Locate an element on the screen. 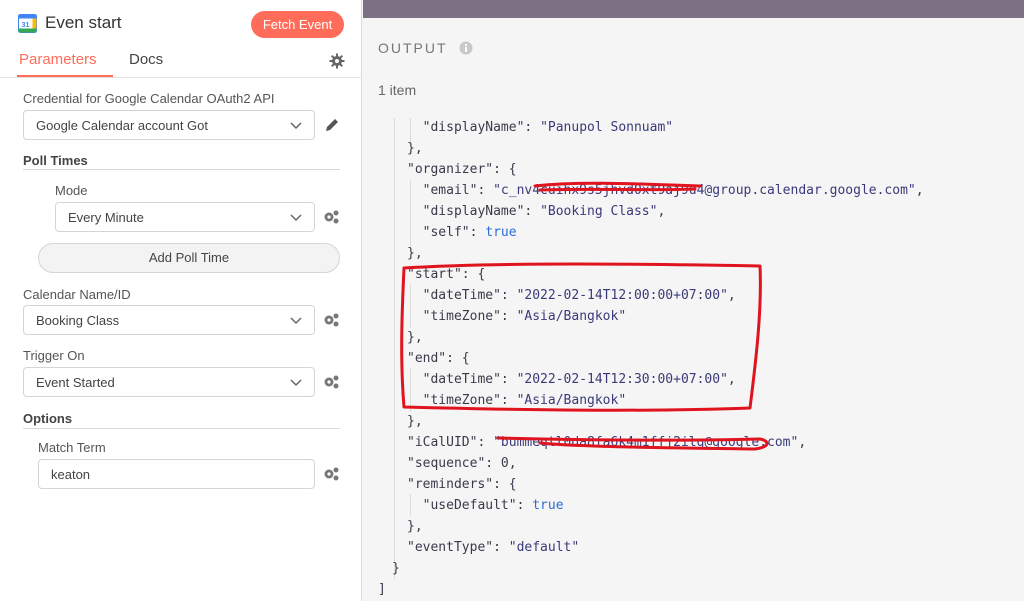  fetch-event-button: Fetch Event is located at coordinates (297, 24).